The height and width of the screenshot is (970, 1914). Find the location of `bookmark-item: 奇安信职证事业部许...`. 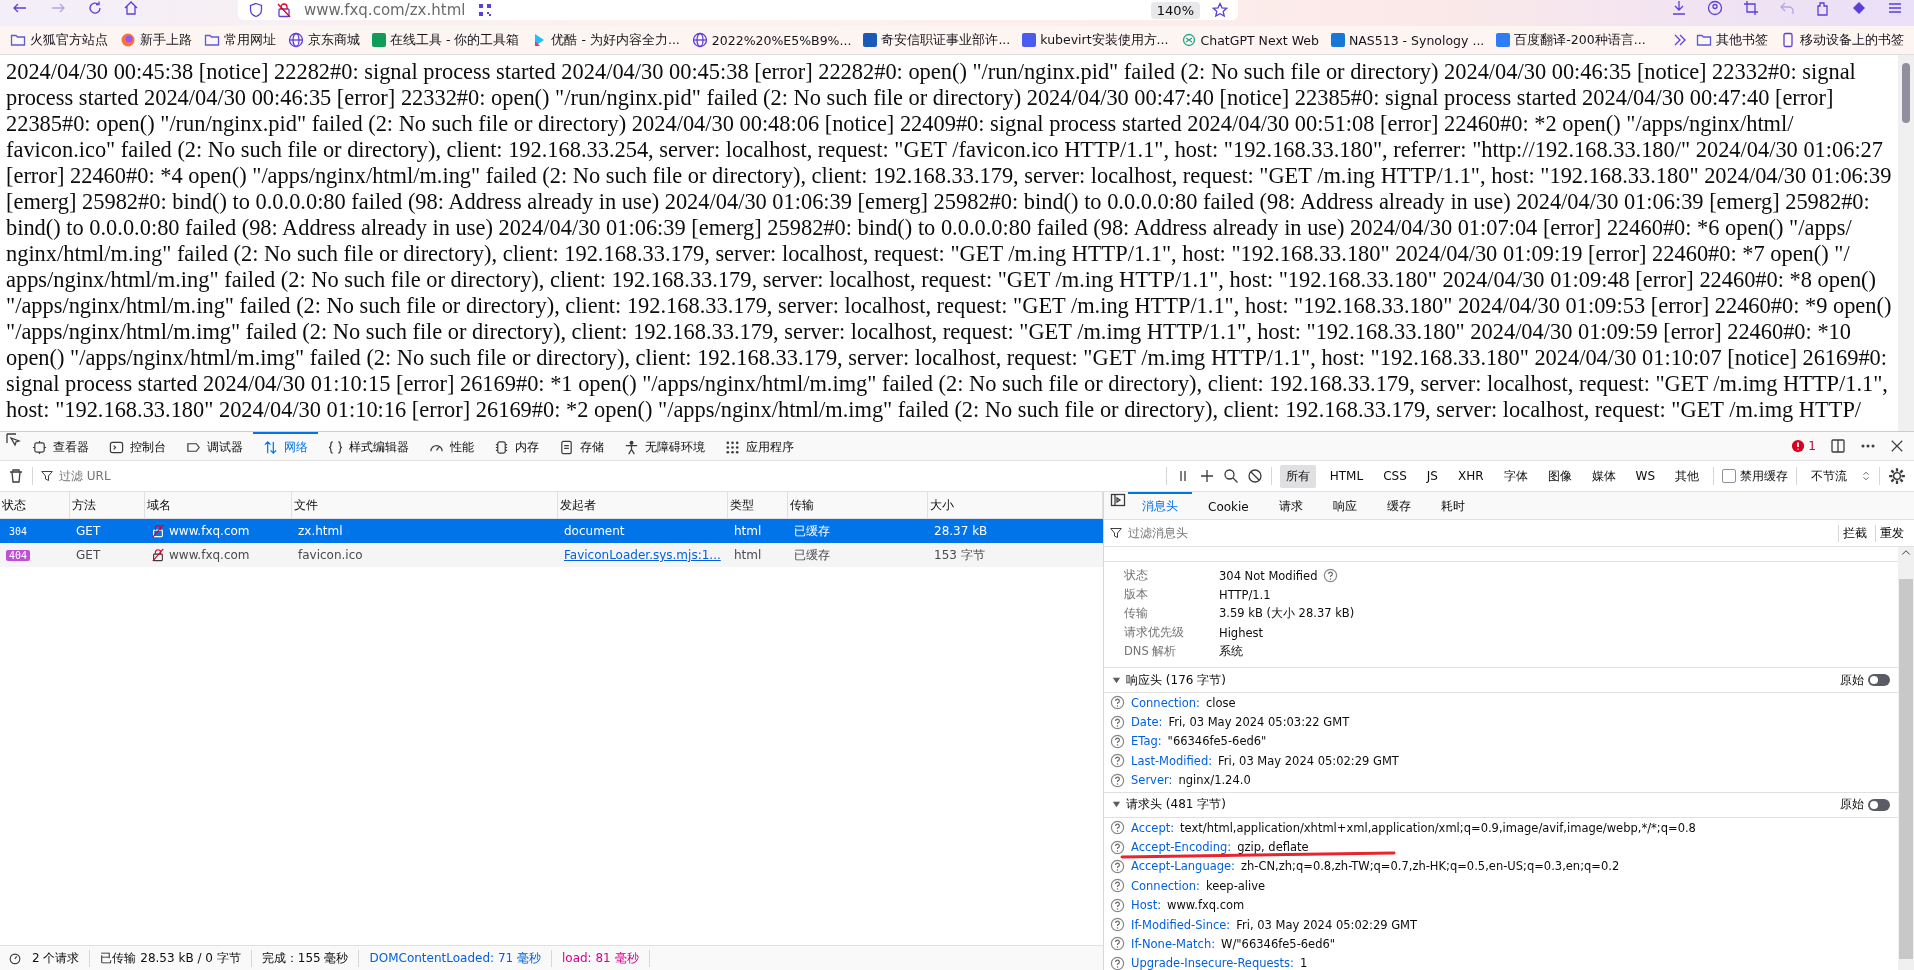

bookmark-item: 奇安信职证事业部许... is located at coordinates (937, 40).